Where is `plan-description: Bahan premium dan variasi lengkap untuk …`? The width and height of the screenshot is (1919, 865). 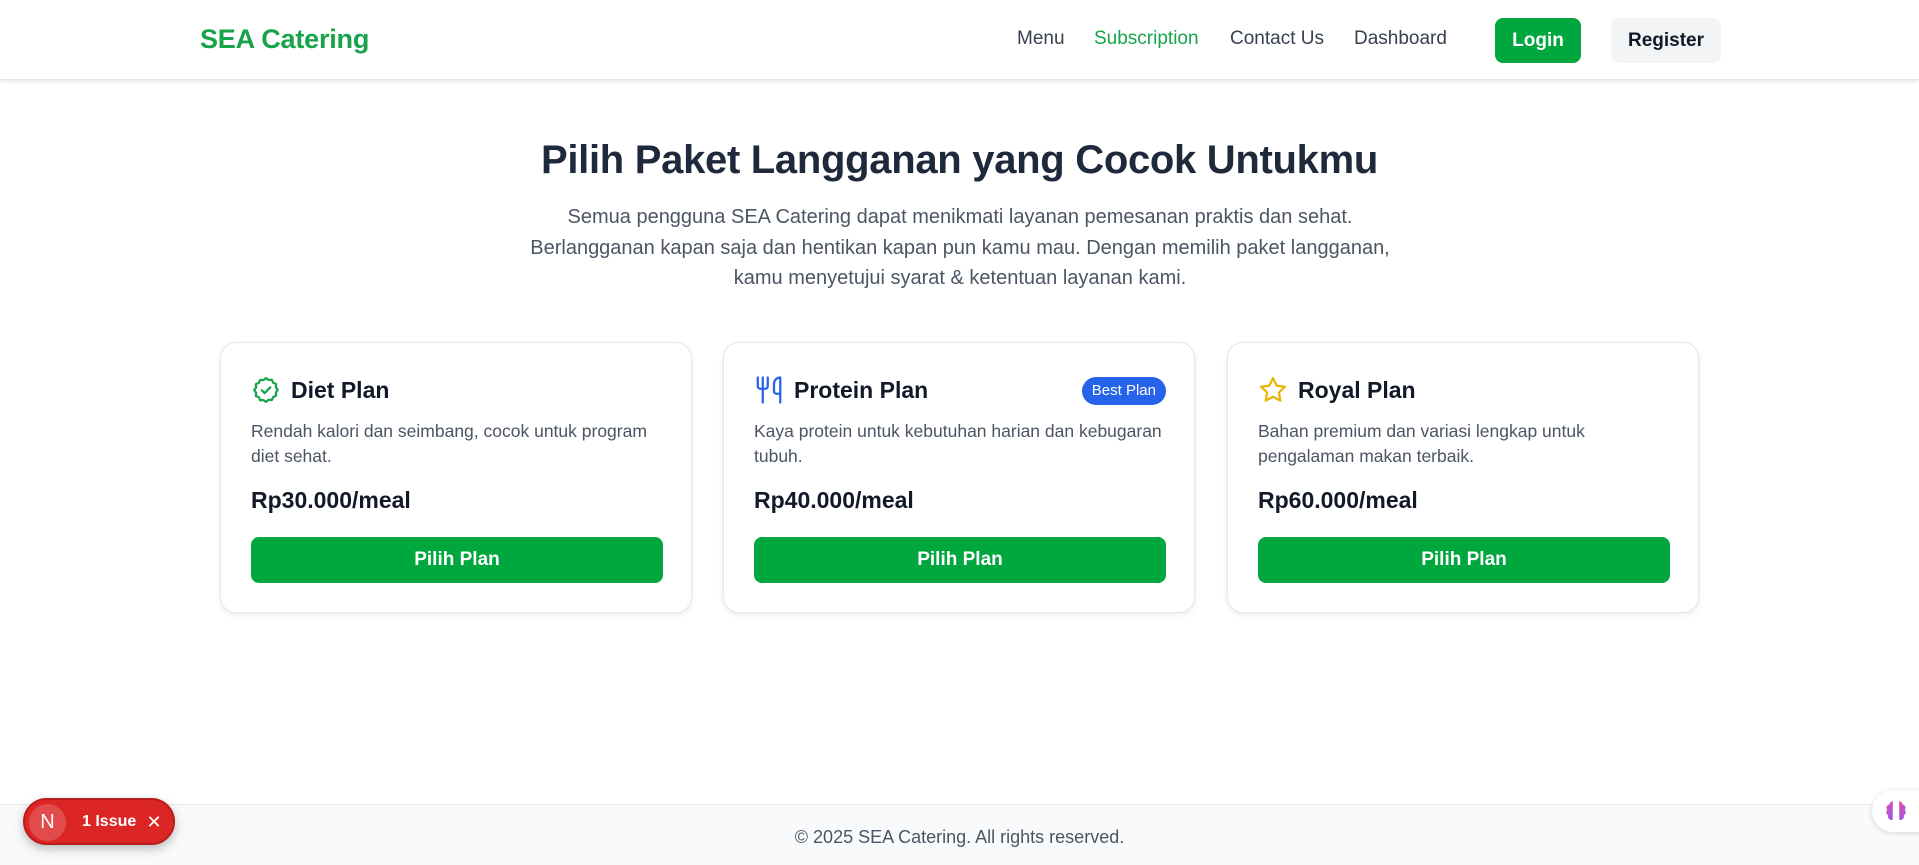
plan-description: Bahan premium dan variasi lengkap untuk … is located at coordinates (1421, 443).